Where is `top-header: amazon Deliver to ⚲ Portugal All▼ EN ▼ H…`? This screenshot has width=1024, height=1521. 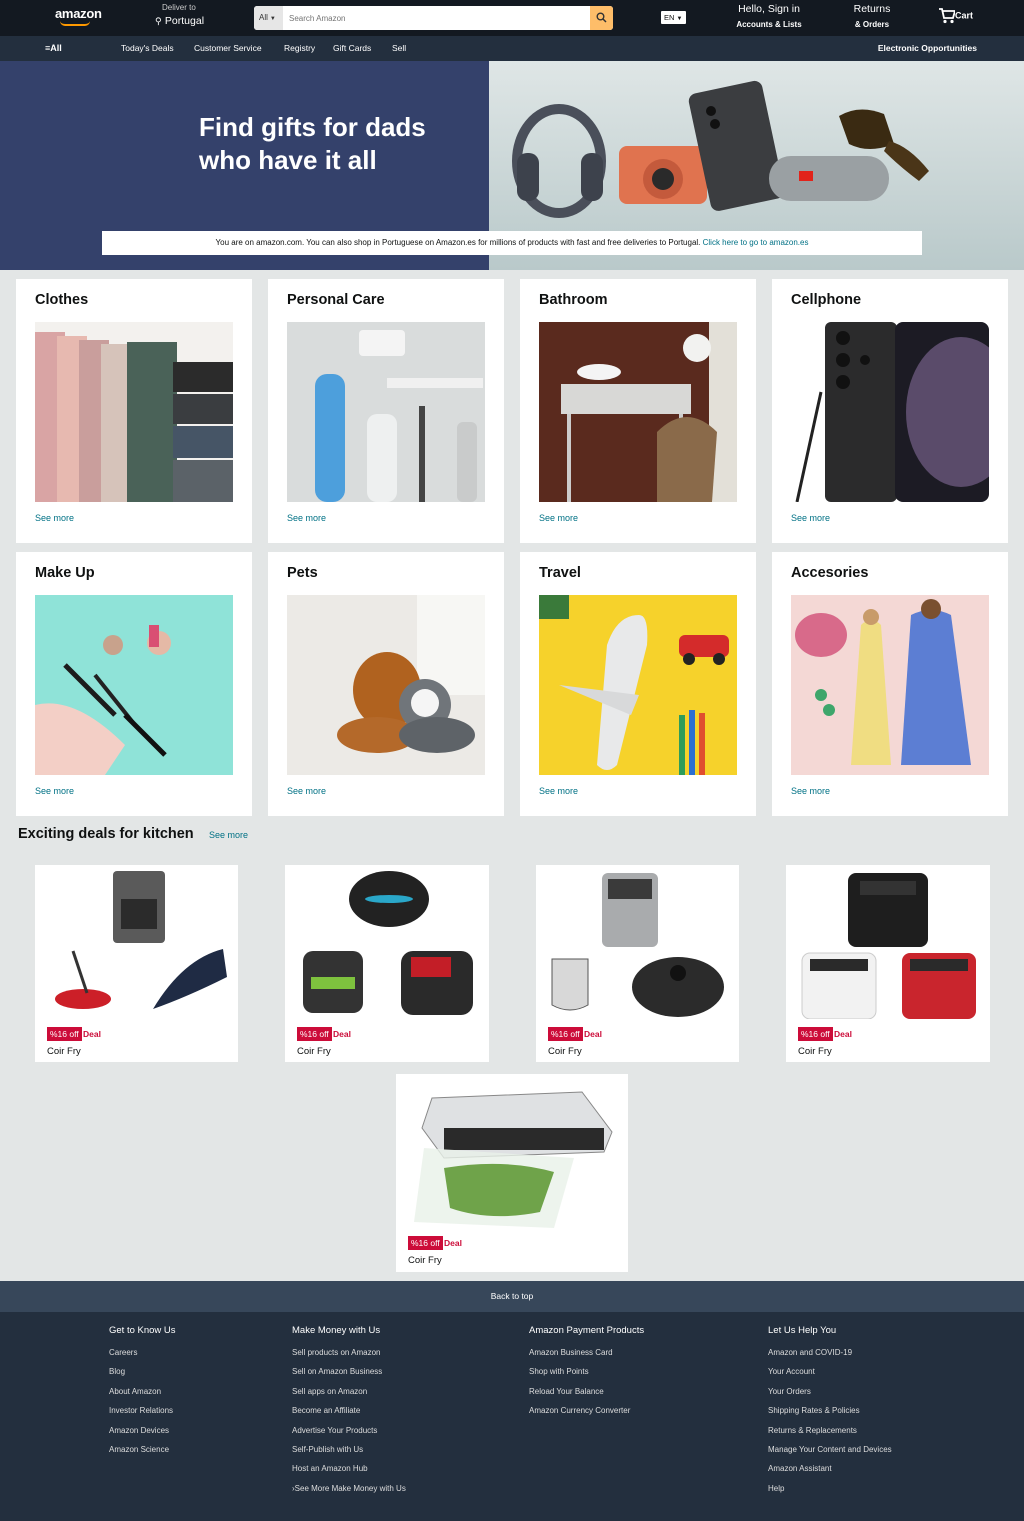 top-header: amazon Deliver to ⚲ Portugal All▼ EN ▼ H… is located at coordinates (512, 18).